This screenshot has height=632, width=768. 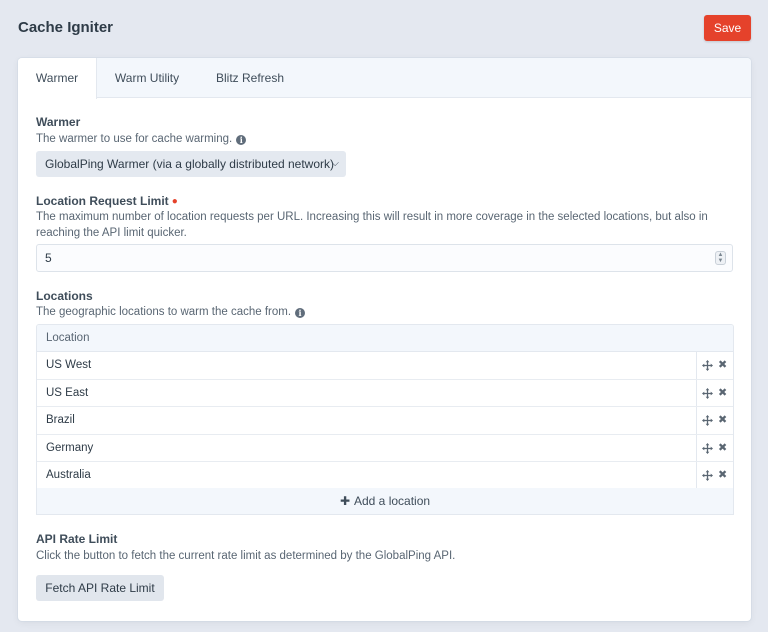 I want to click on page-header: Cache Igniter Save, so click(x=384, y=29).